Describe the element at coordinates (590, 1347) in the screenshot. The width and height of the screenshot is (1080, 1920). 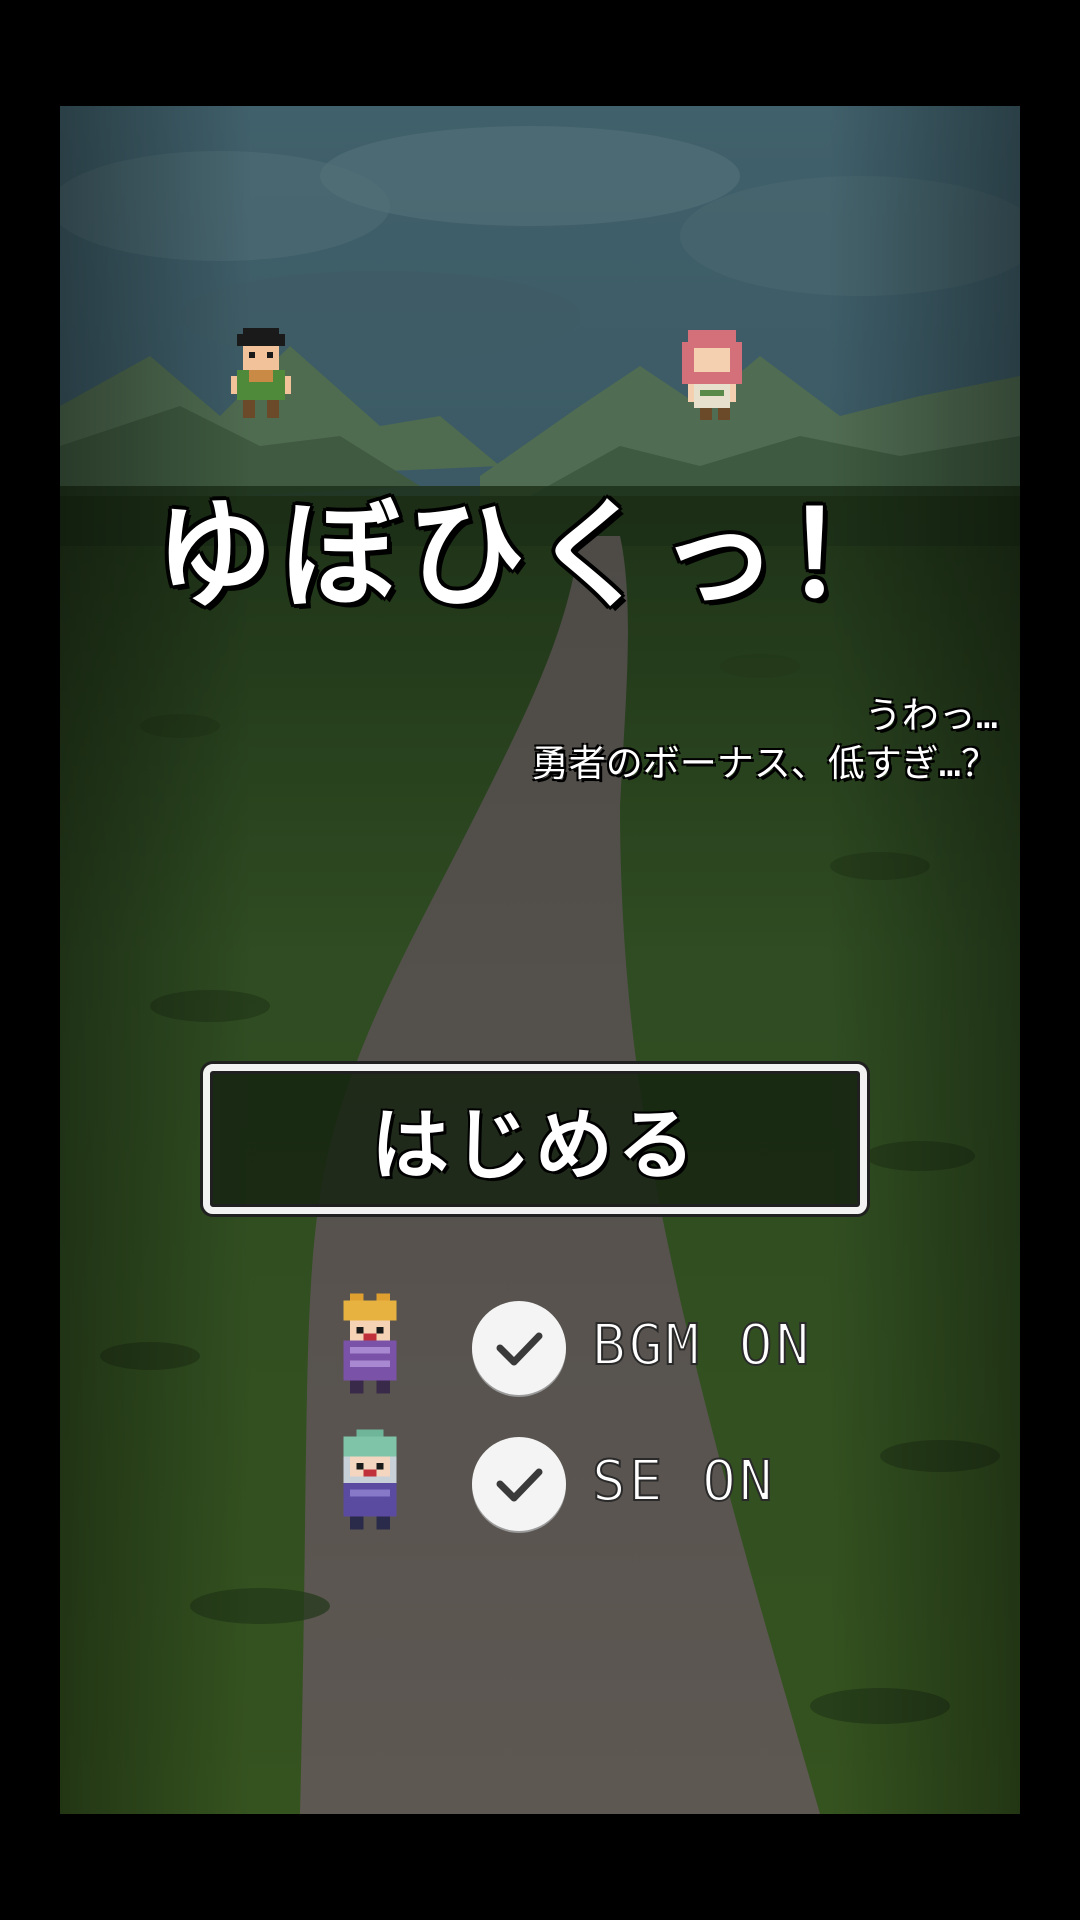
I see `bgm-option-row: BGM ON` at that location.